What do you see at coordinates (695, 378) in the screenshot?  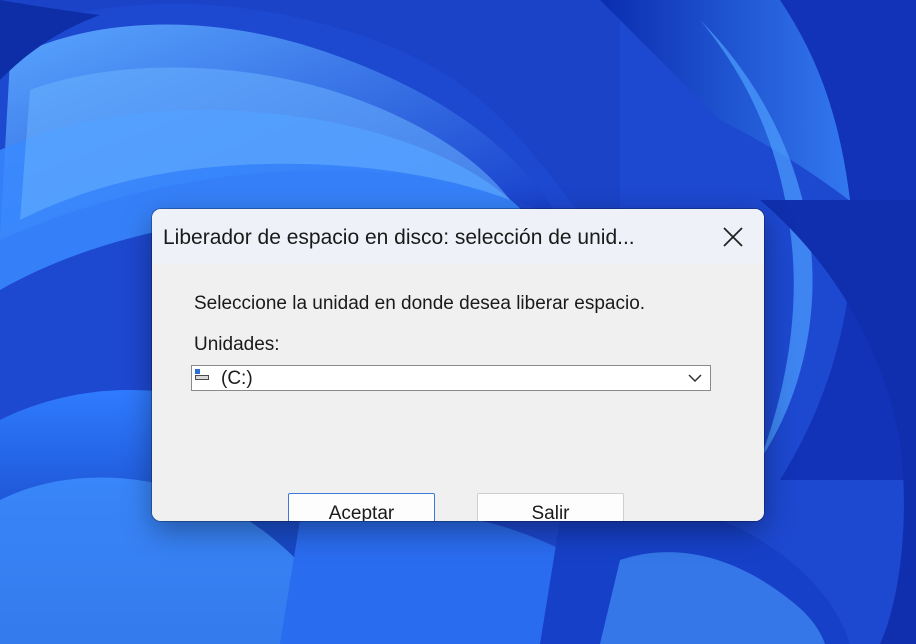 I see `chevron-down-icon` at bounding box center [695, 378].